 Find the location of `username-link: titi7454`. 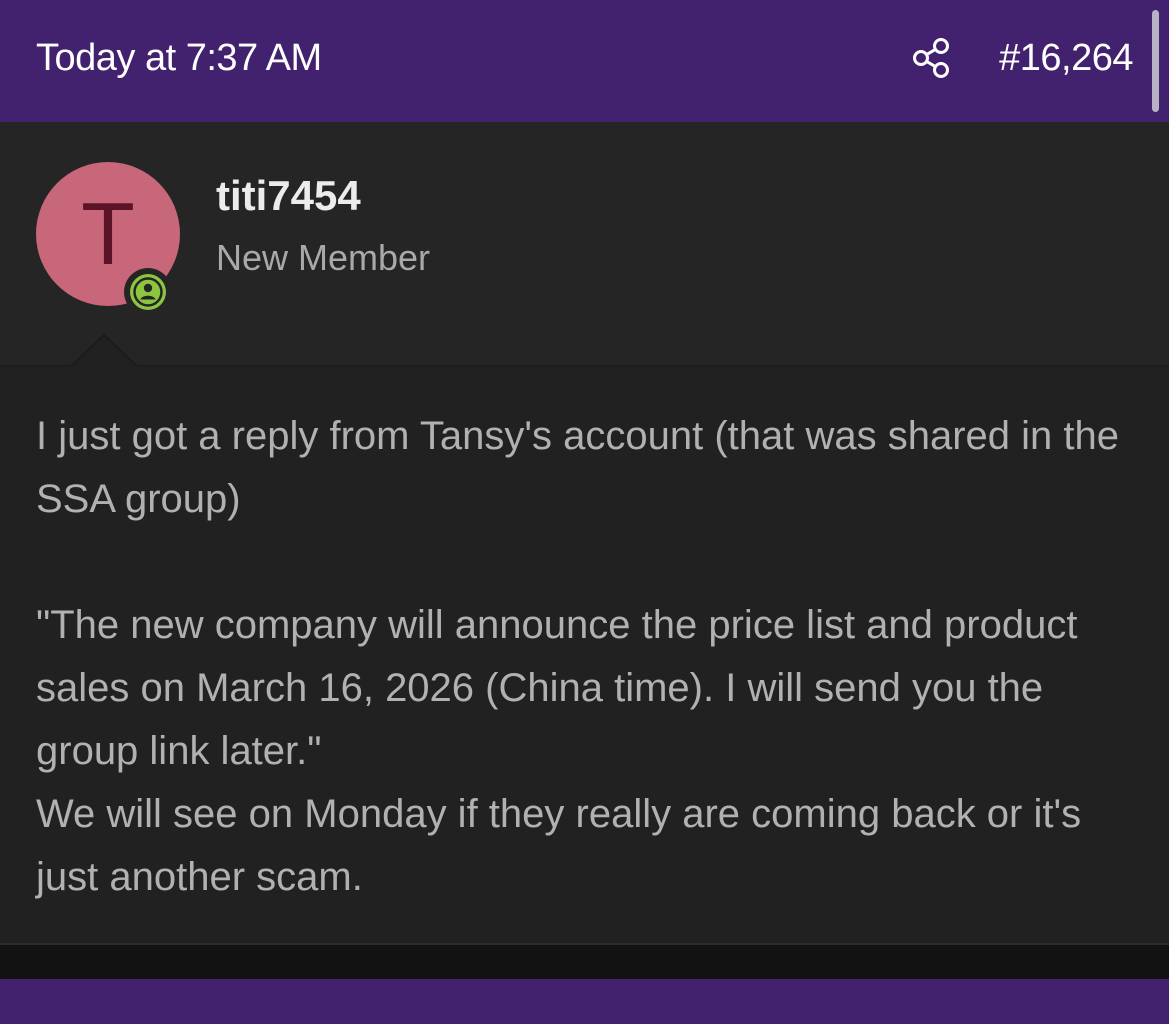

username-link: titi7454 is located at coordinates (288, 196).